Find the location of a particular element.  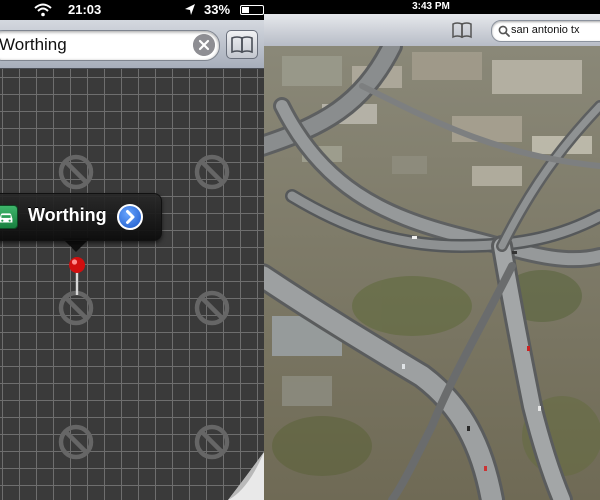

wifi-icon is located at coordinates (43, 10).